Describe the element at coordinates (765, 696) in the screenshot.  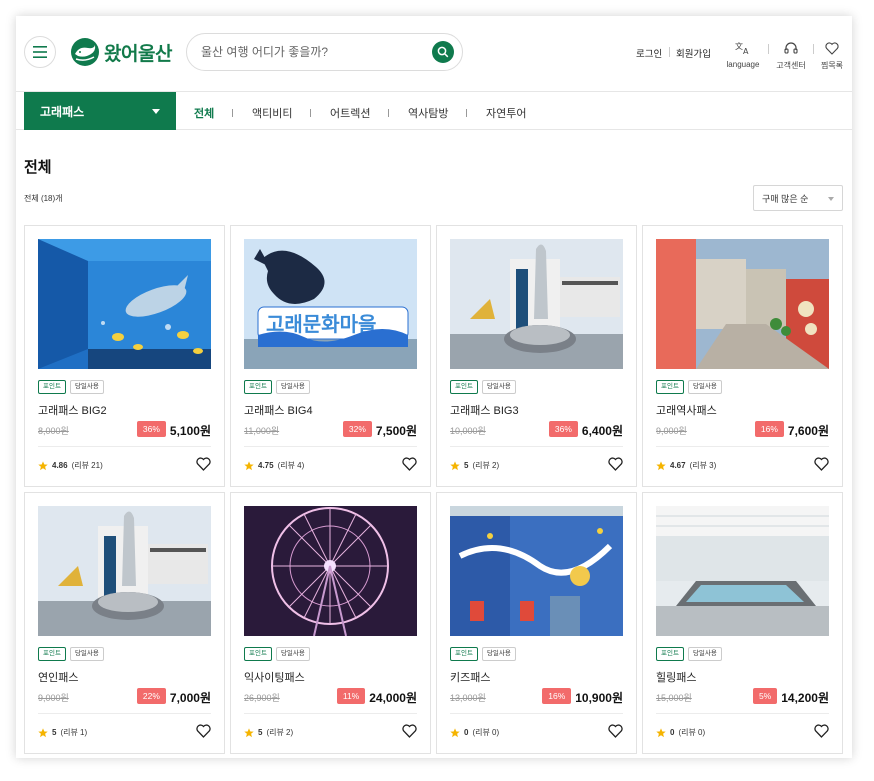
I see `discount-badge: 5%` at that location.